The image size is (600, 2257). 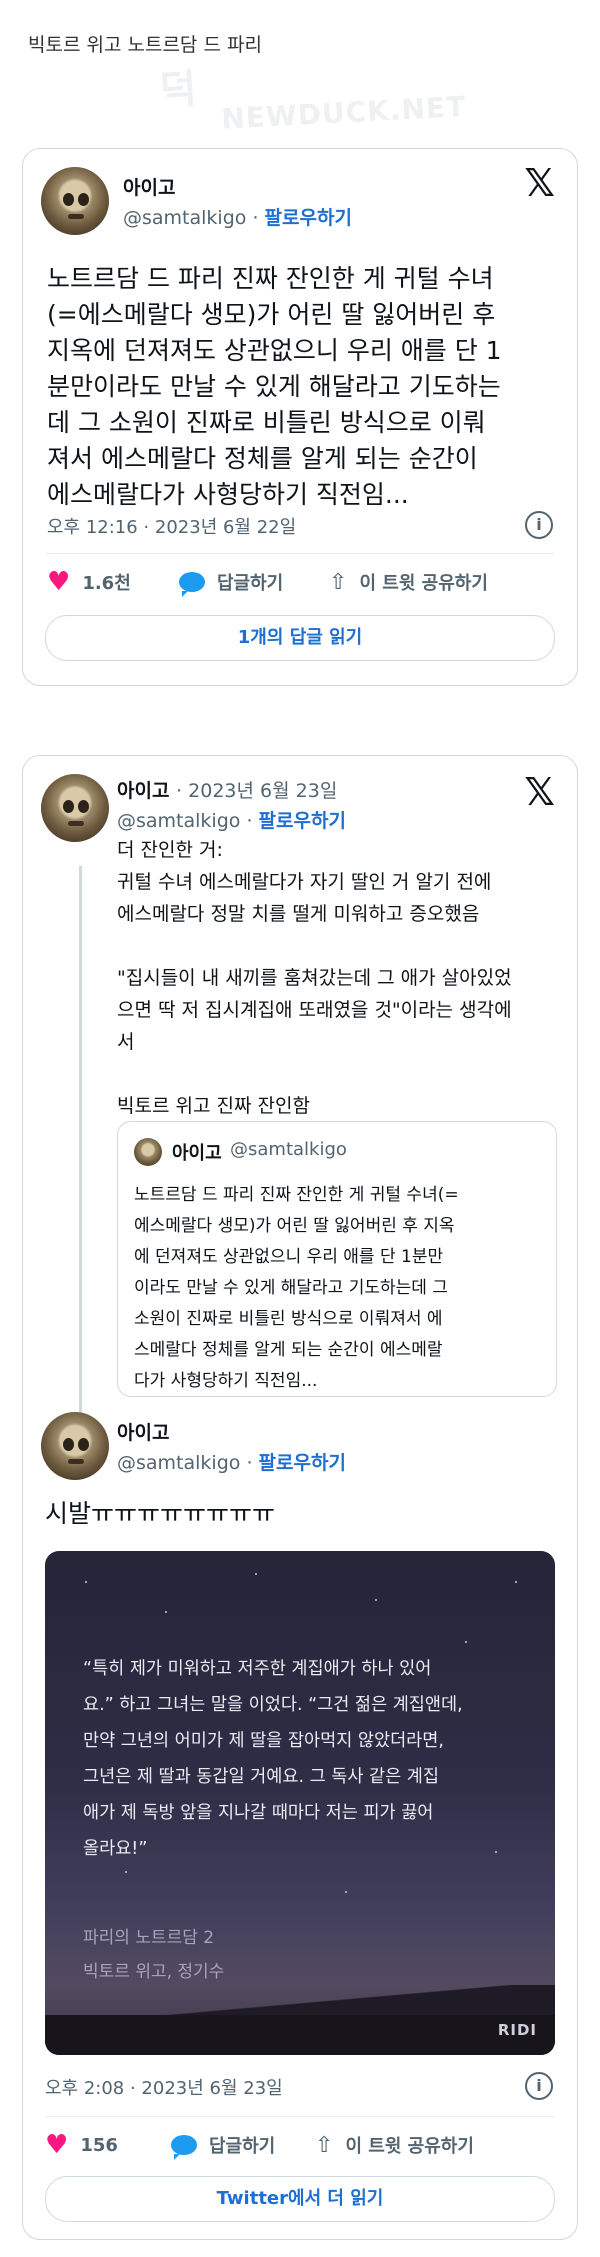 What do you see at coordinates (80, 1166) in the screenshot?
I see `thread-line` at bounding box center [80, 1166].